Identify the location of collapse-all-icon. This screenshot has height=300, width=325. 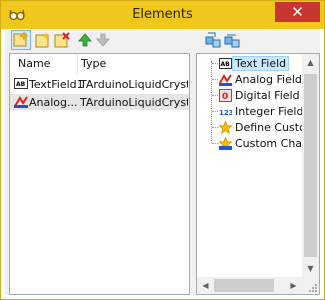
(232, 40).